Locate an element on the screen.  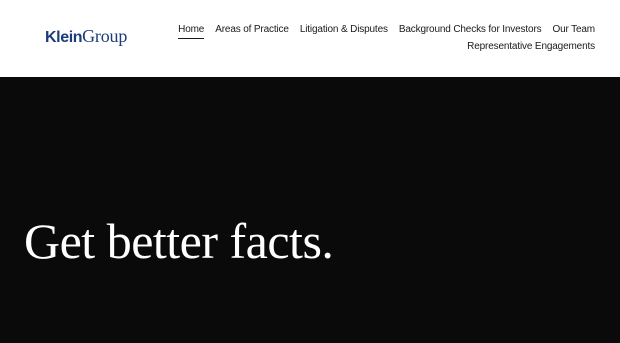
nav-litigation-disputes: Litigation & Disputes is located at coordinates (344, 31).